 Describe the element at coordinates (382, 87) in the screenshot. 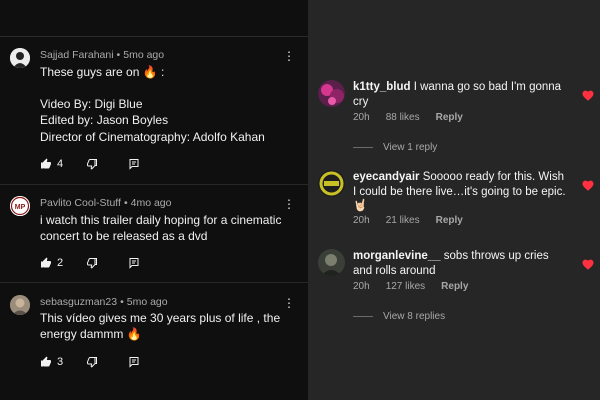

I see `comment-username: k1tty_blud` at that location.